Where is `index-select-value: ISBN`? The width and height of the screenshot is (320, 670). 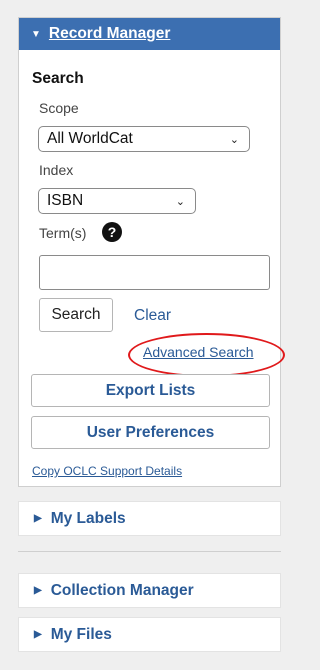
index-select-value: ISBN is located at coordinates (65, 200).